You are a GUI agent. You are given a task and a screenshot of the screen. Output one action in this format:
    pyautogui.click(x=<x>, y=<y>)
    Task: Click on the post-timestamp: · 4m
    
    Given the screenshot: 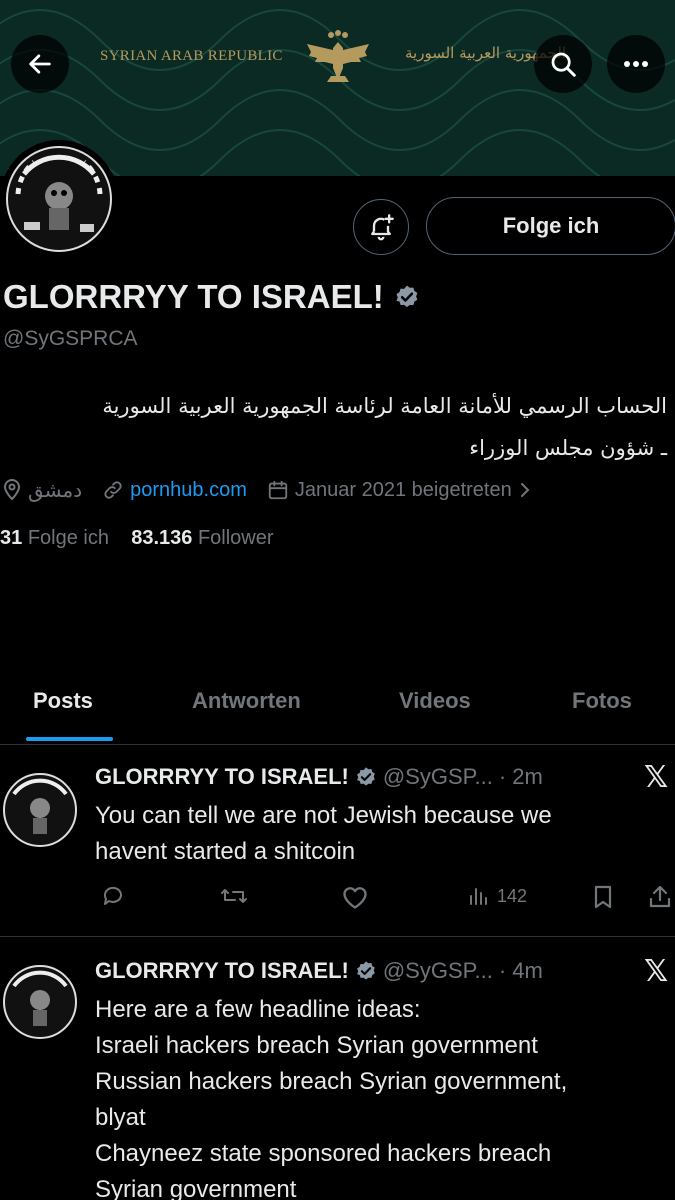 What is the action you would take?
    pyautogui.click(x=521, y=971)
    